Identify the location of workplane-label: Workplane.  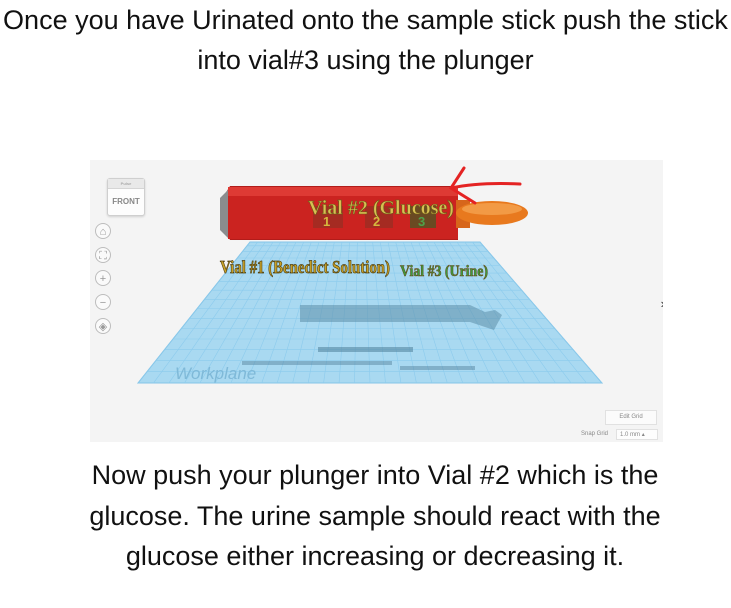
(215, 373).